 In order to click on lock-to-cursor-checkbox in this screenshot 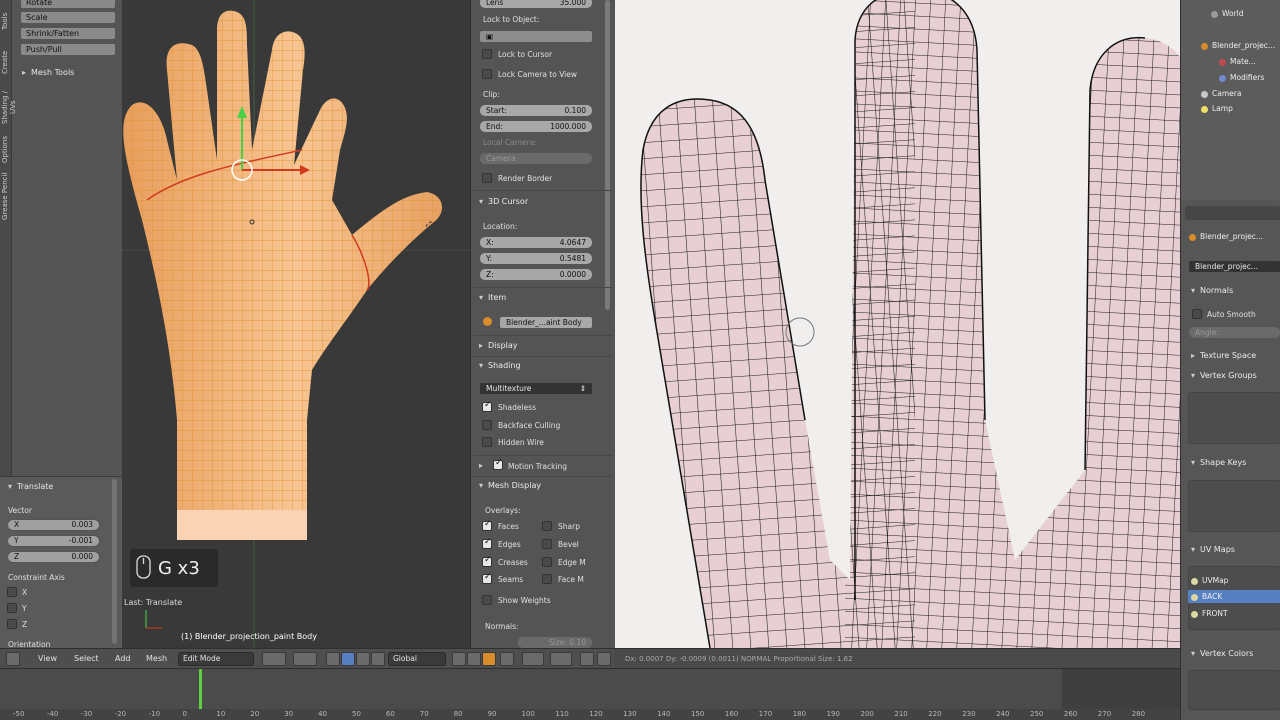, I will do `click(487, 54)`.